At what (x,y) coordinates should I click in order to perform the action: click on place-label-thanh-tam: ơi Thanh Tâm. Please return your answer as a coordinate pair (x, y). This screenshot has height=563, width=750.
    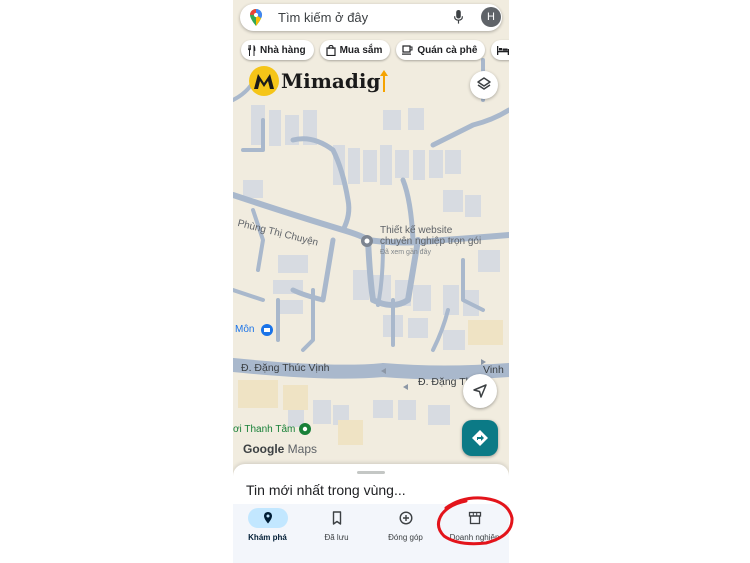
    Looking at the image, I should click on (264, 429).